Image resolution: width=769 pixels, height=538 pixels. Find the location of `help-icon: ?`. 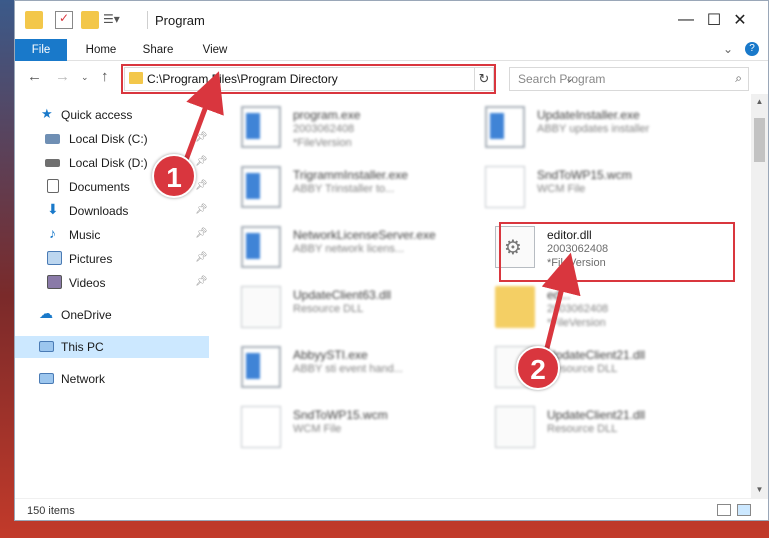

help-icon: ? is located at coordinates (752, 49).